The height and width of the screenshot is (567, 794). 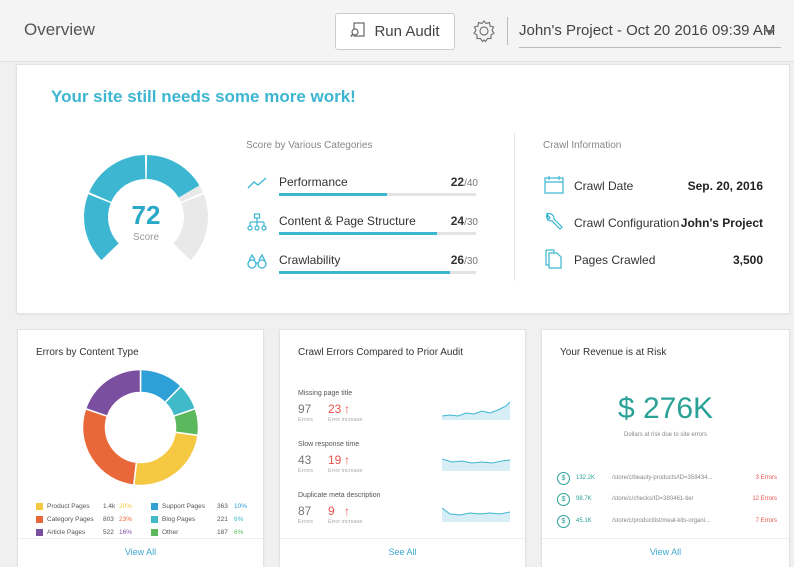 I want to click on arrow-up-icon: ↑, so click(x=347, y=460).